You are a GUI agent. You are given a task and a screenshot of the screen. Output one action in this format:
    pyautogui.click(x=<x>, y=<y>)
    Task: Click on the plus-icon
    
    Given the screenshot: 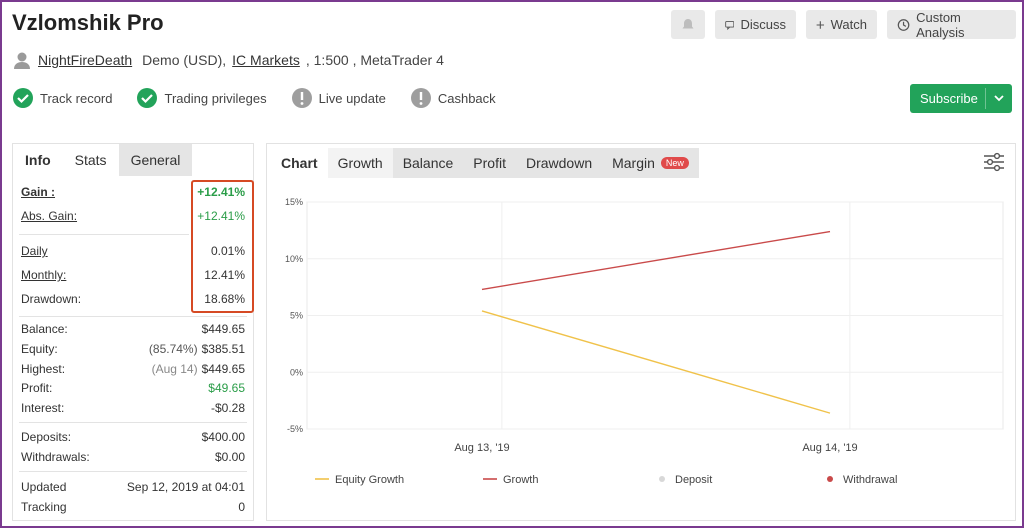 What is the action you would take?
    pyautogui.click(x=820, y=24)
    